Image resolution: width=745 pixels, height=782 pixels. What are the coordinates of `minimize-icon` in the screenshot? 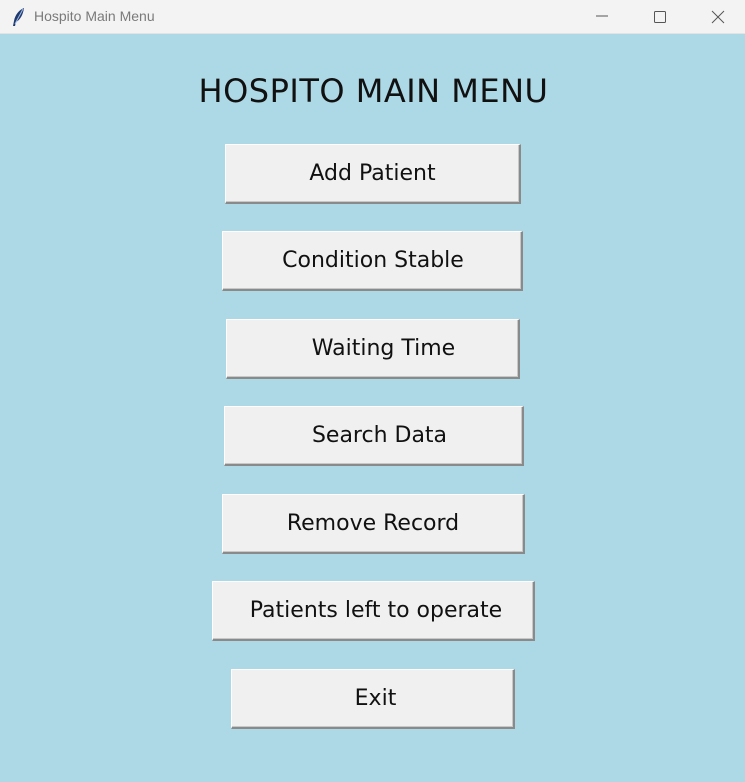 It's located at (602, 16).